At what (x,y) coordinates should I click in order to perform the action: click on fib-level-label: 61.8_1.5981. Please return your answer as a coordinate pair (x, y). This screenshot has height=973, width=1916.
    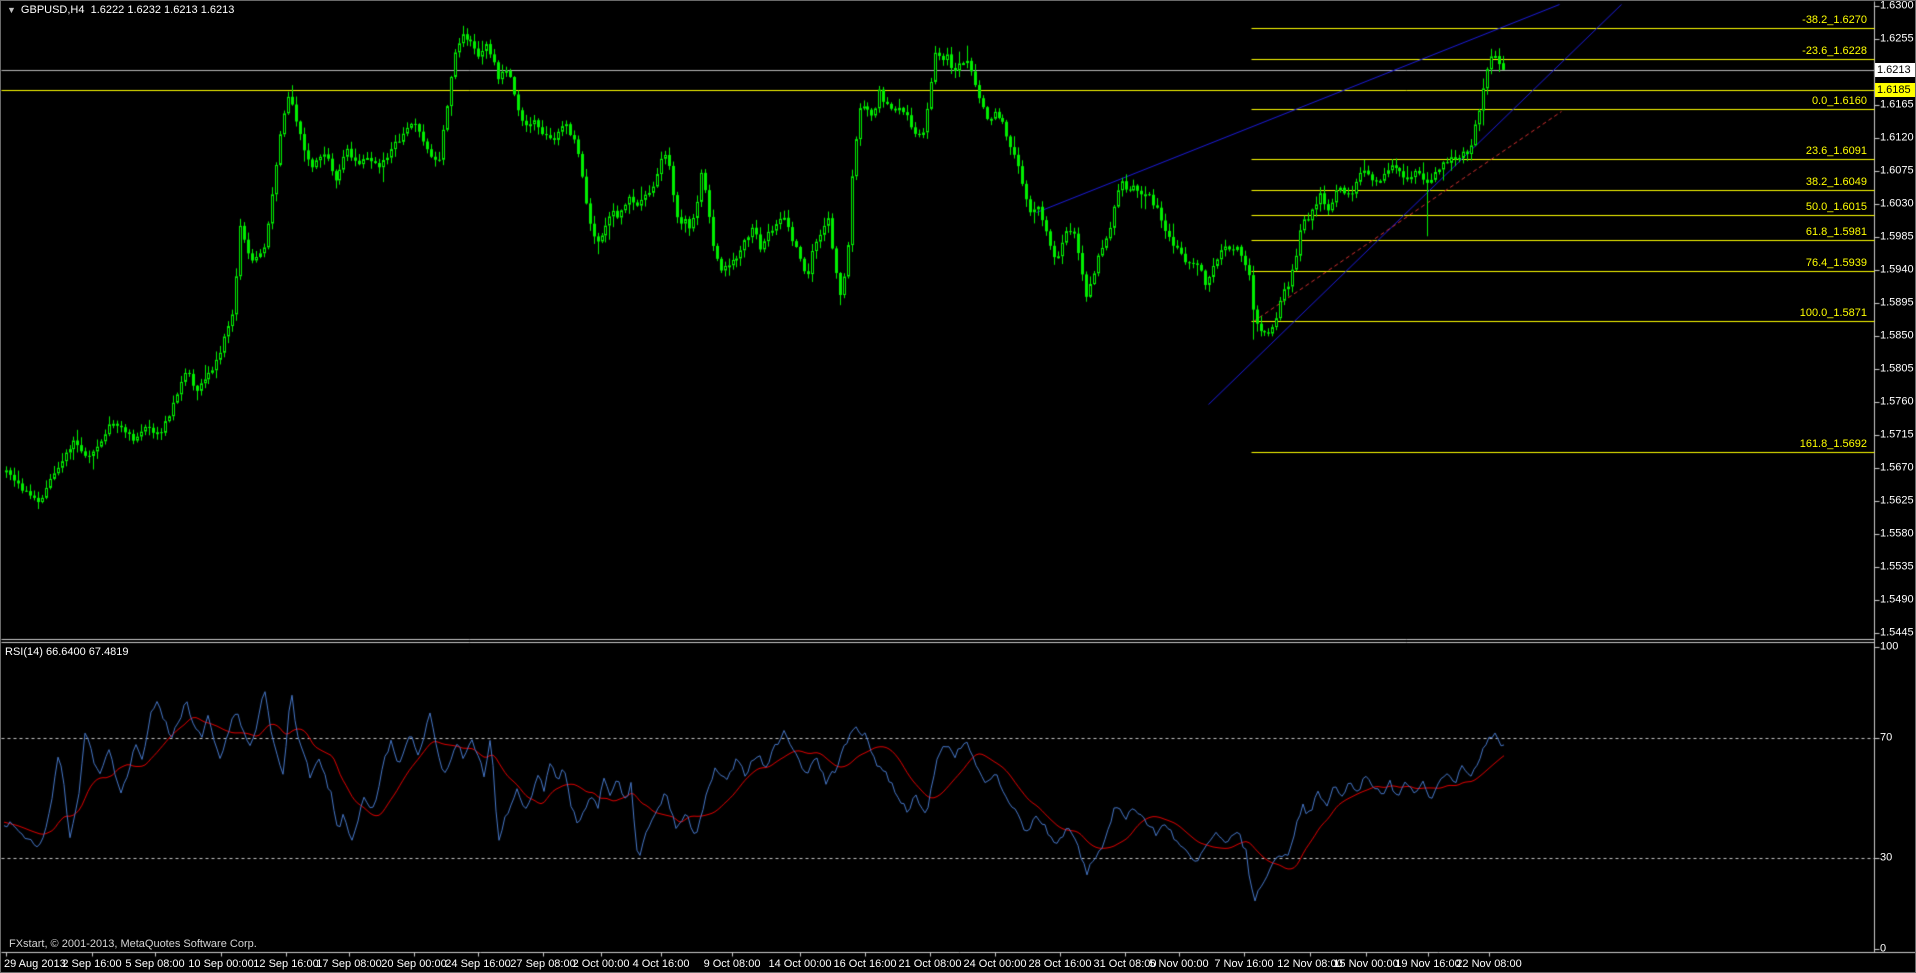
    Looking at the image, I should click on (1836, 232).